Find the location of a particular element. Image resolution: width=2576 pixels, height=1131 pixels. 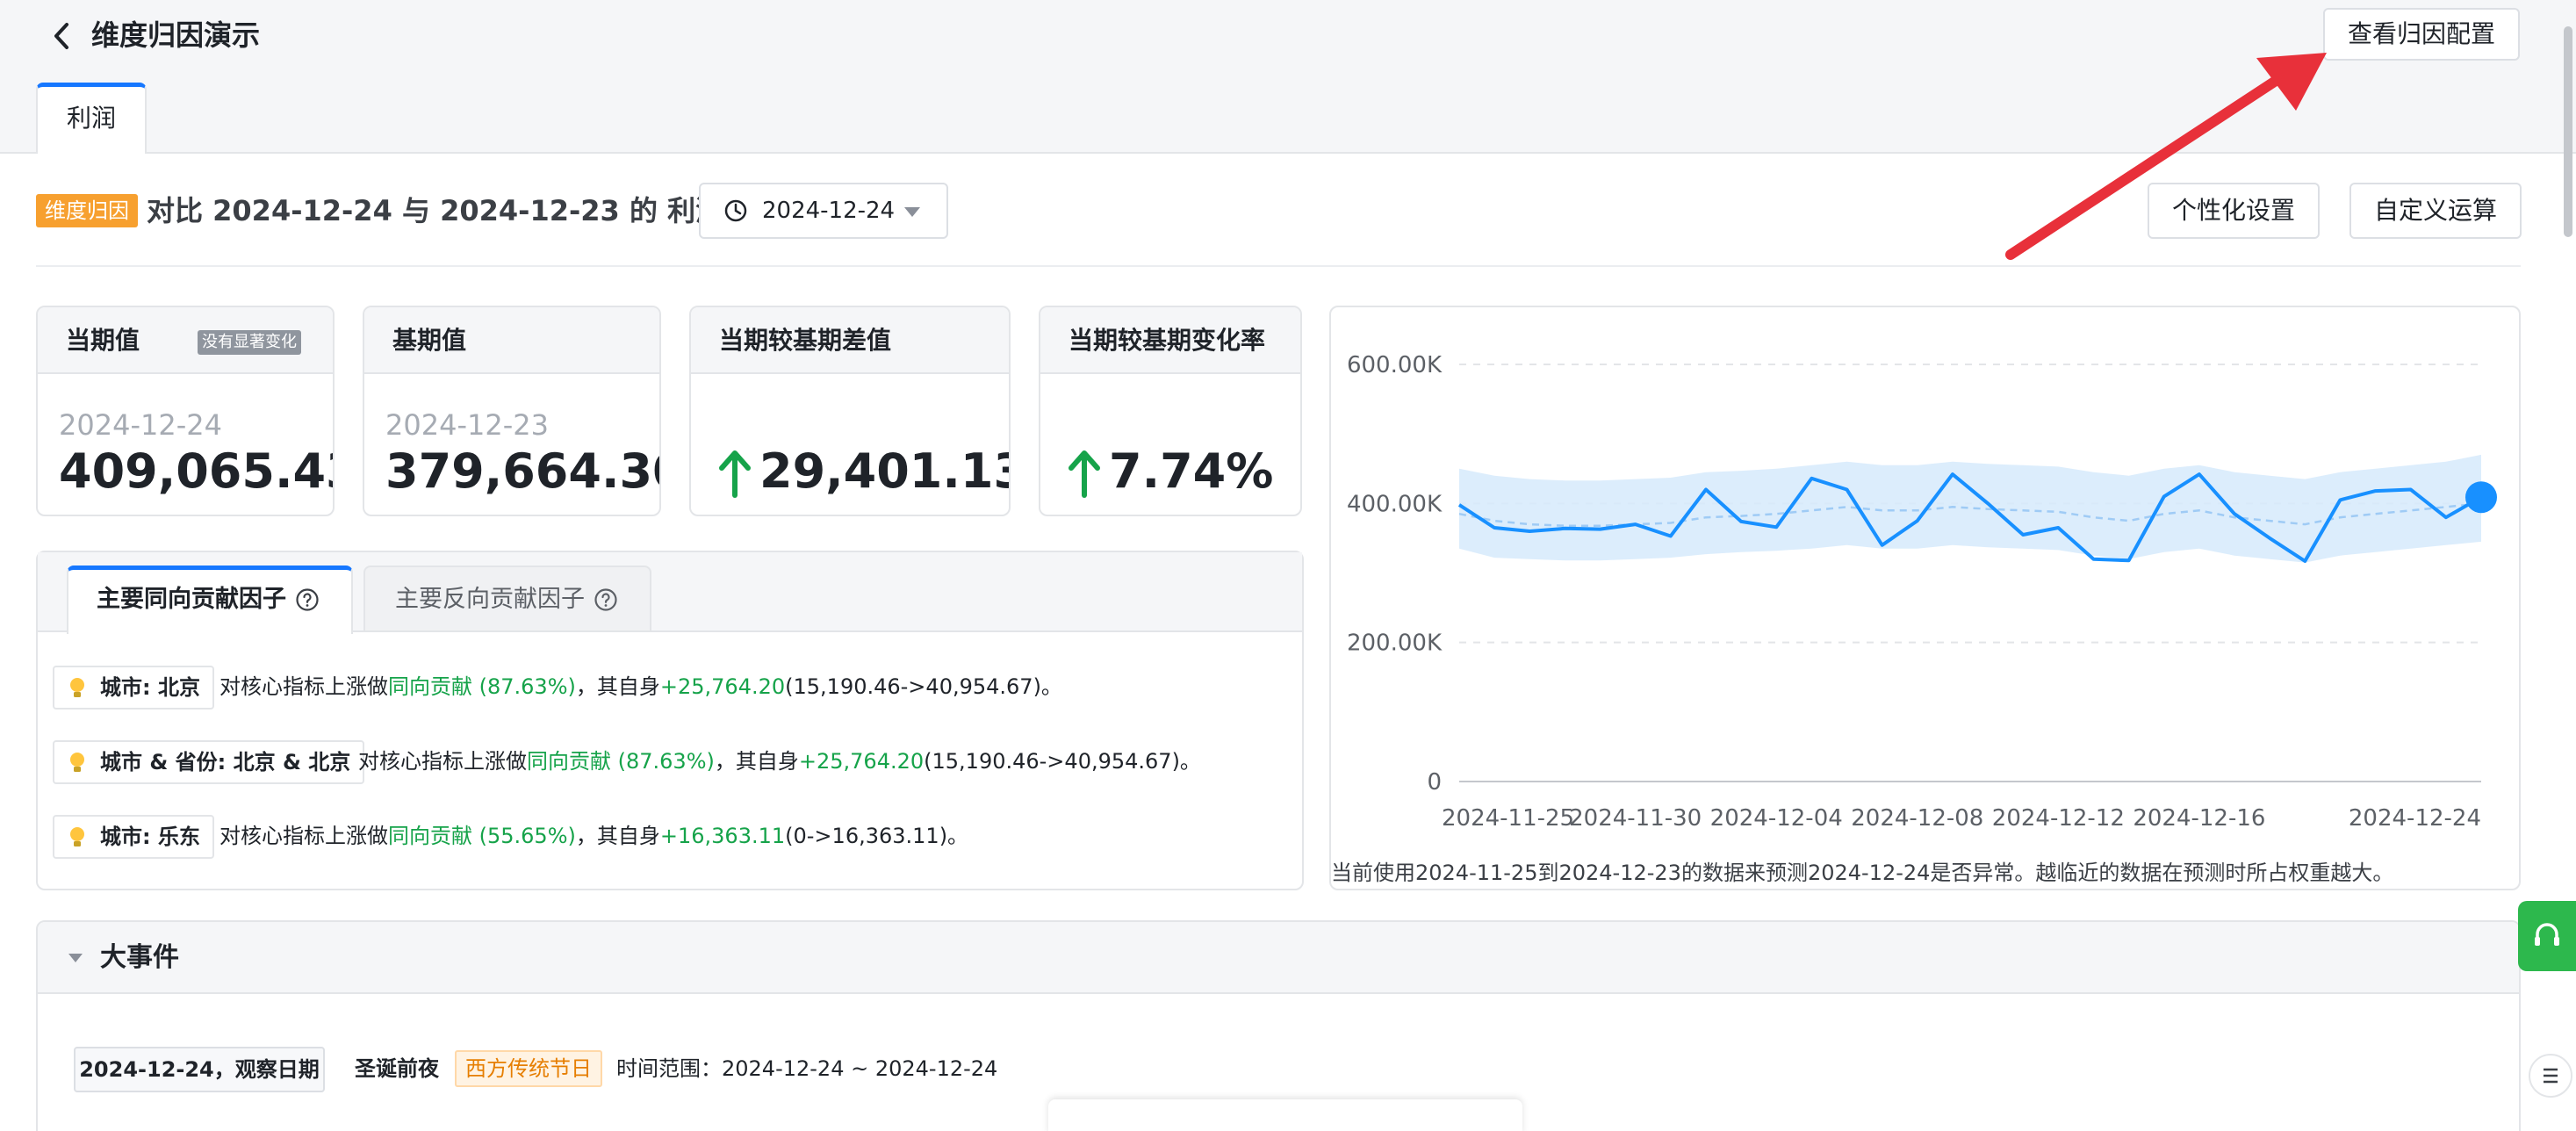

event-name: 圣诞前夜 is located at coordinates (397, 1068).